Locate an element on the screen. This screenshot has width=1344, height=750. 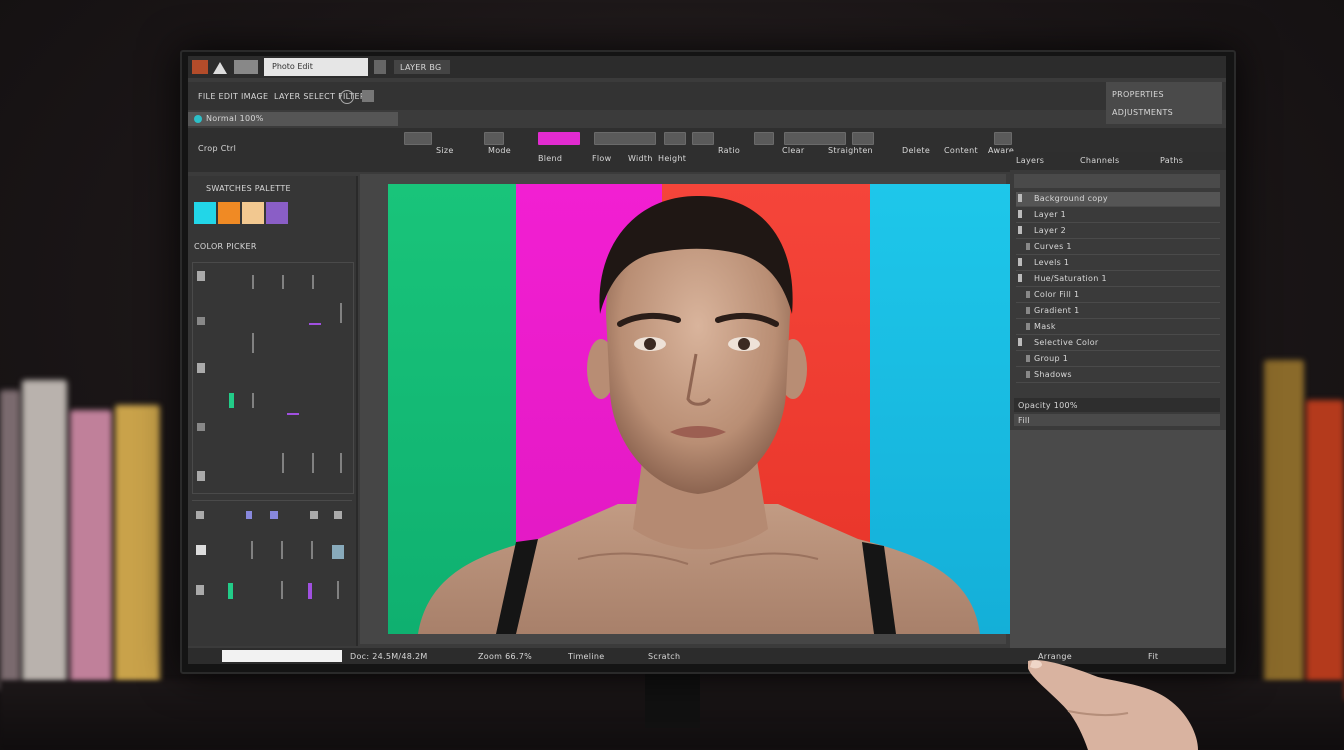
layer-name: Layer 2 is located at coordinates (1050, 230).